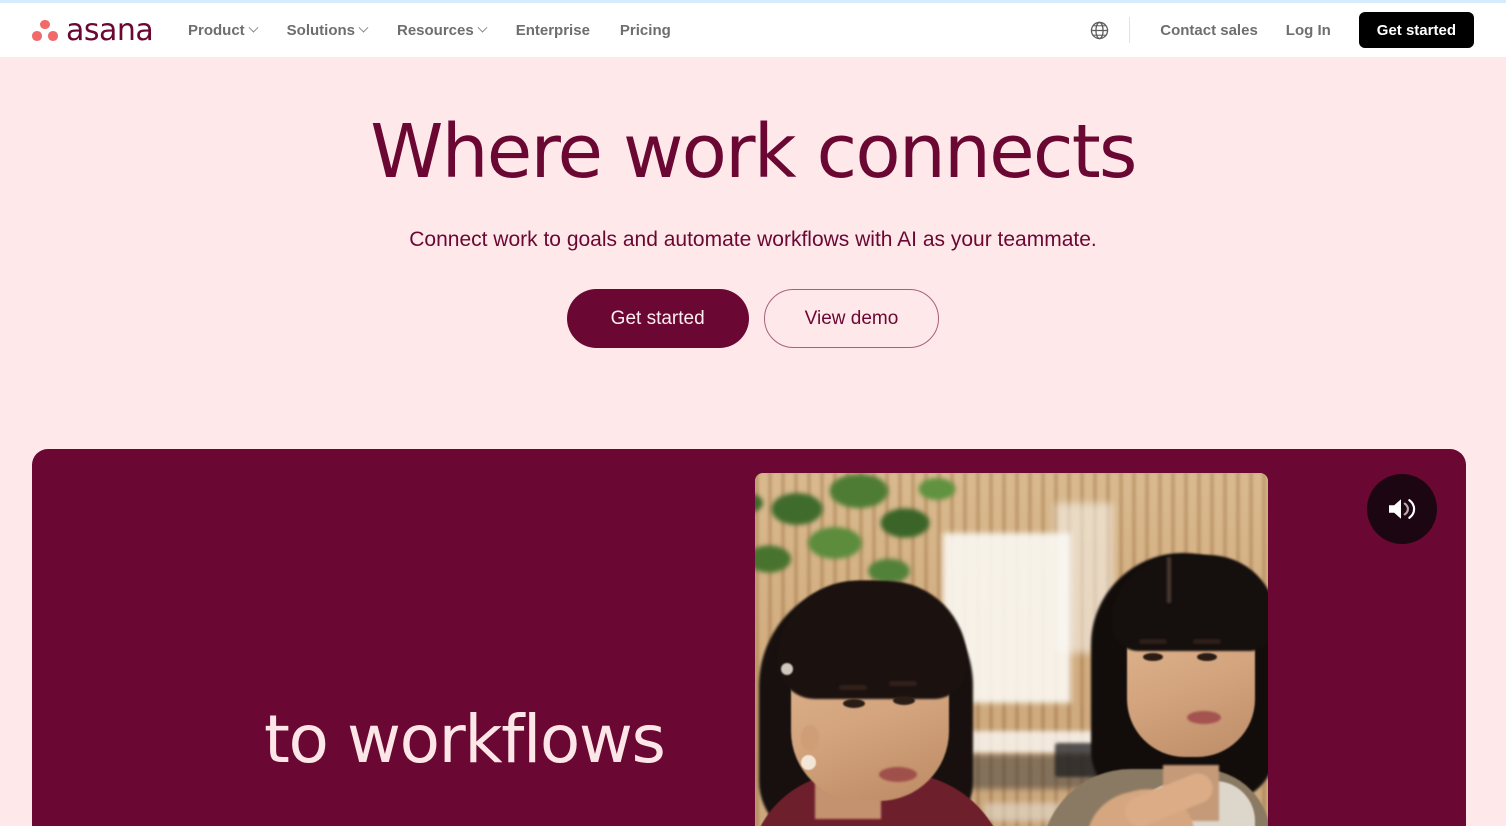  I want to click on nav-item-product-label: Product, so click(216, 30).